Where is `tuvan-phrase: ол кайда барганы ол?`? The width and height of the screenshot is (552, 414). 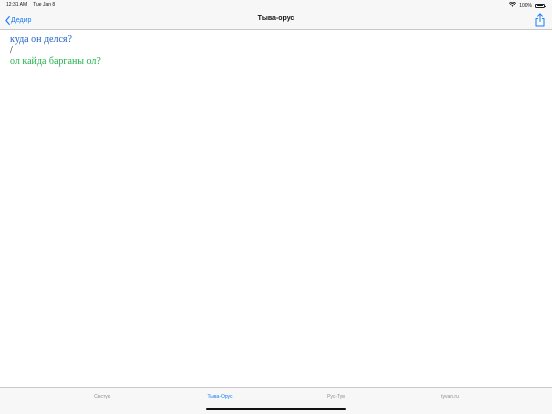 tuvan-phrase: ол кайда барганы ол? is located at coordinates (55, 61).